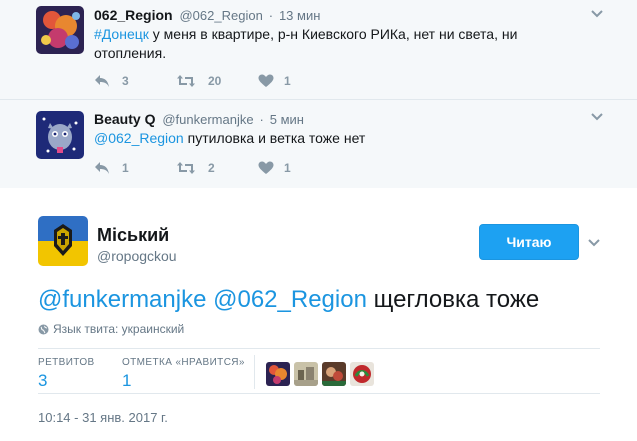 The width and height of the screenshot is (637, 441). Describe the element at coordinates (66, 362) in the screenshot. I see `retweets-label: РЕТВИТОВ` at that location.